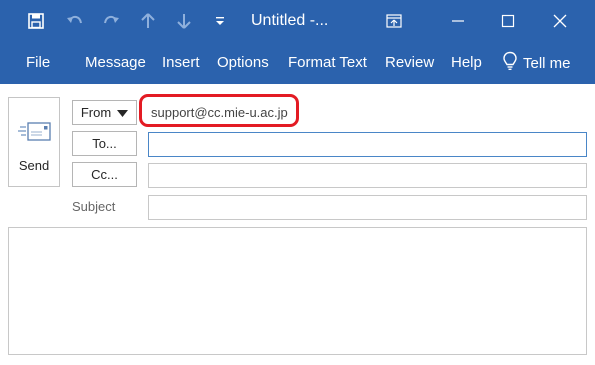 The image size is (595, 365). Describe the element at coordinates (94, 206) in the screenshot. I see `subject-label: Subject` at that location.